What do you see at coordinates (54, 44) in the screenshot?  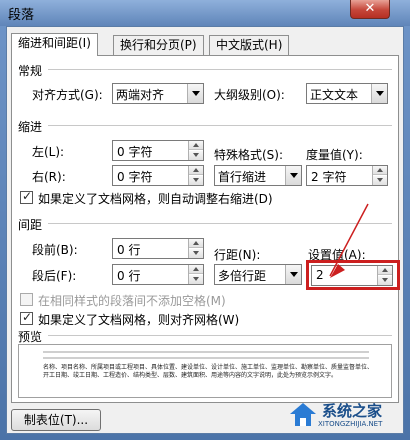 I see `tab-indents-spacing: 缩进和间距(I)` at bounding box center [54, 44].